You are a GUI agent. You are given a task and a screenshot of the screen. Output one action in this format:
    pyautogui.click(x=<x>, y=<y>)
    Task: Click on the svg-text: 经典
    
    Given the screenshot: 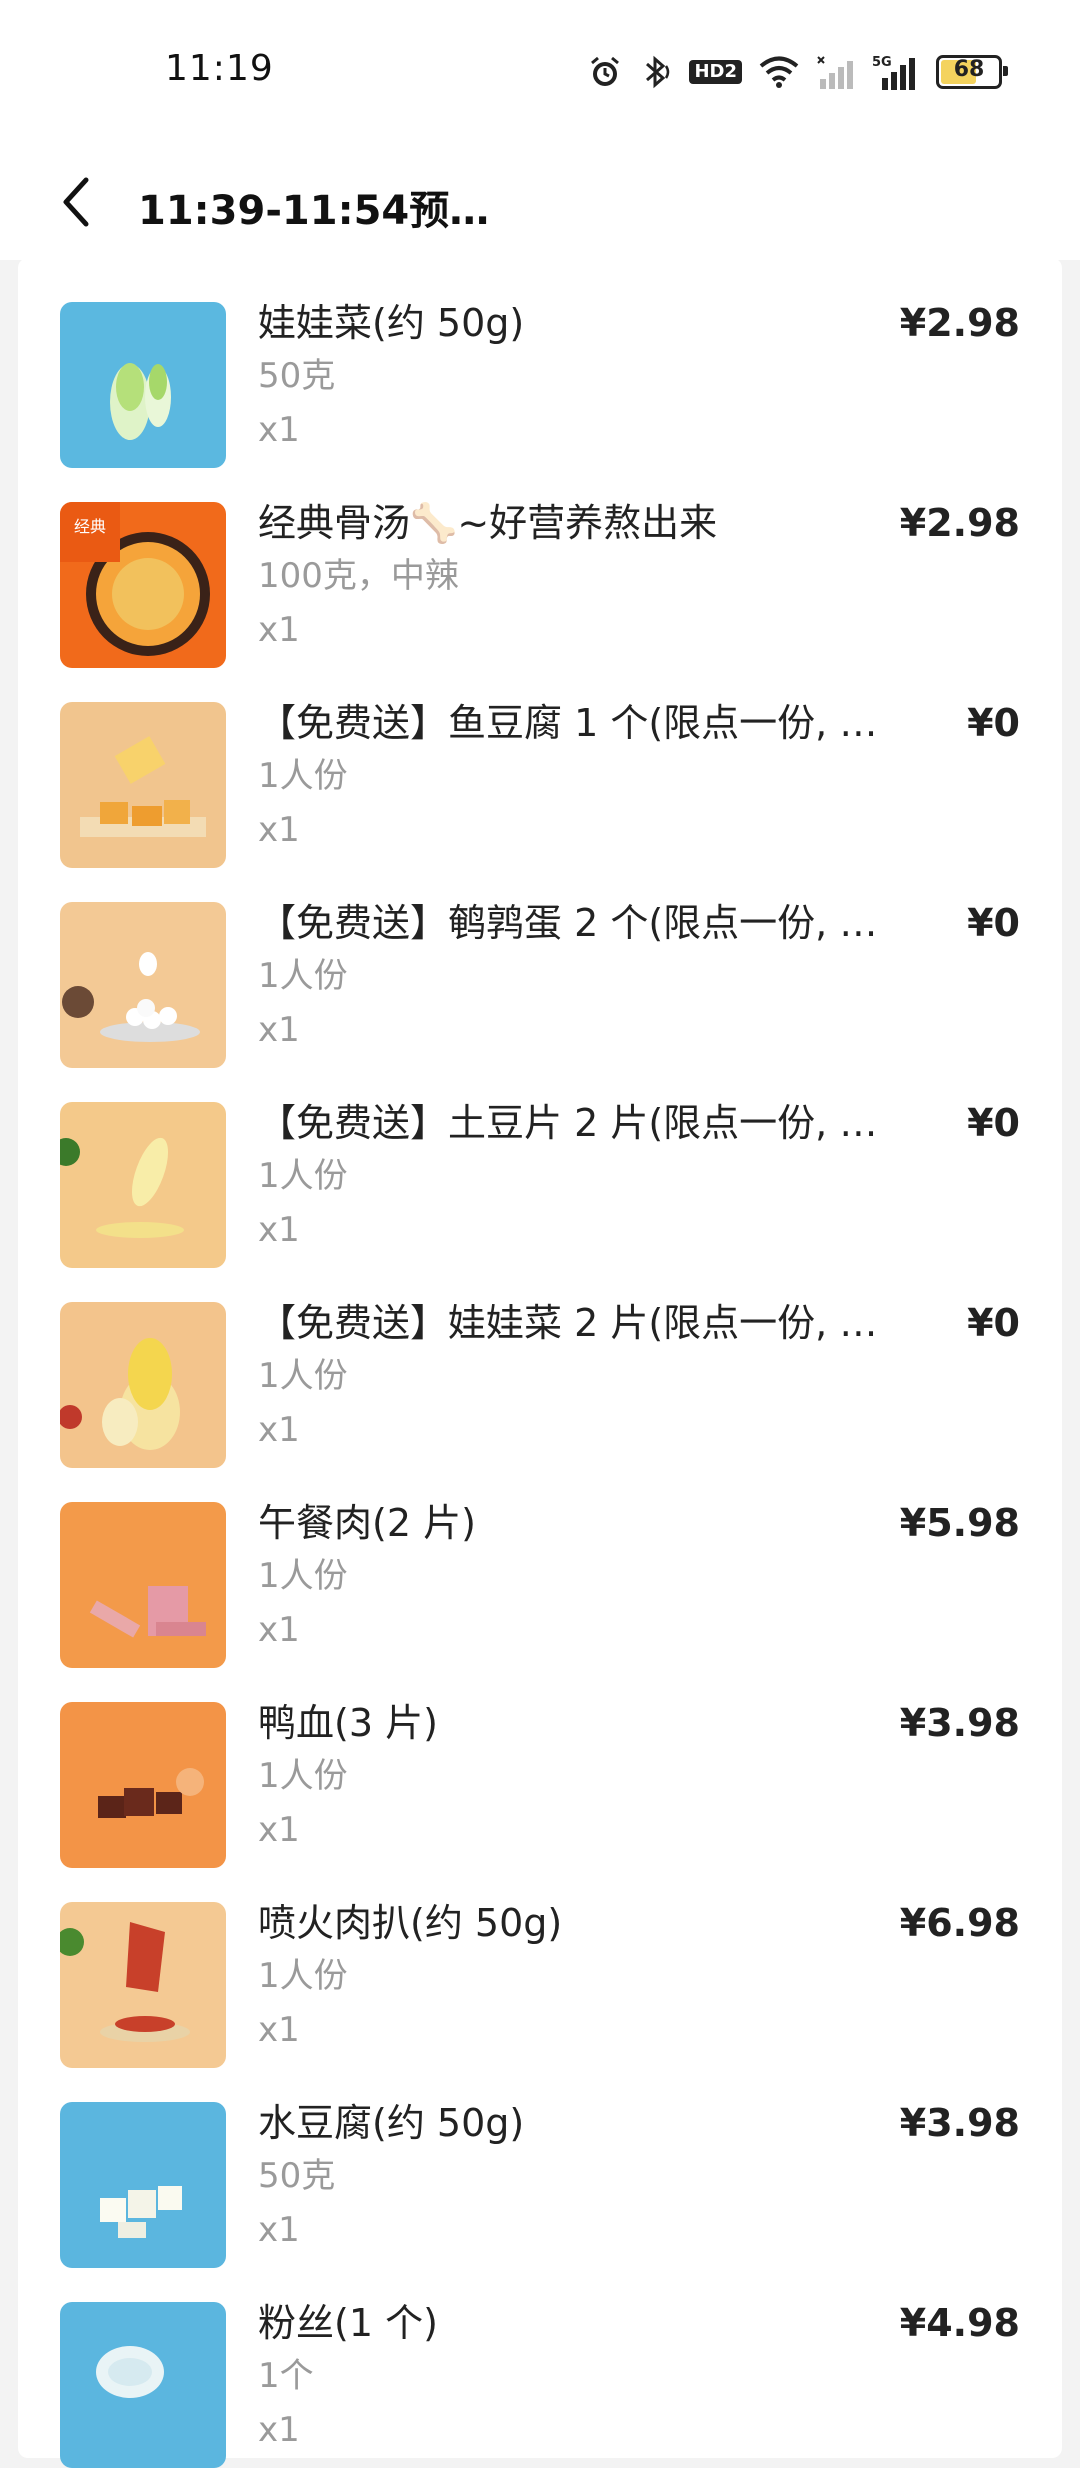 What is the action you would take?
    pyautogui.click(x=90, y=526)
    